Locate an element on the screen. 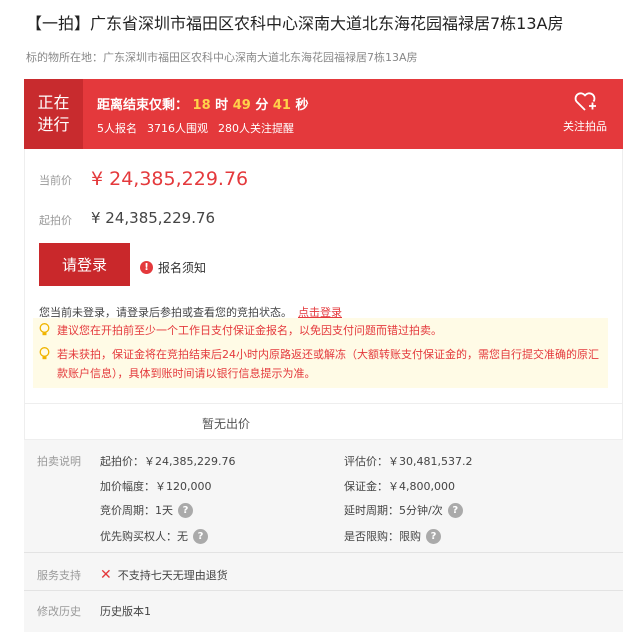 The height and width of the screenshot is (636, 636). status-line-1: 正在 is located at coordinates (53, 102).